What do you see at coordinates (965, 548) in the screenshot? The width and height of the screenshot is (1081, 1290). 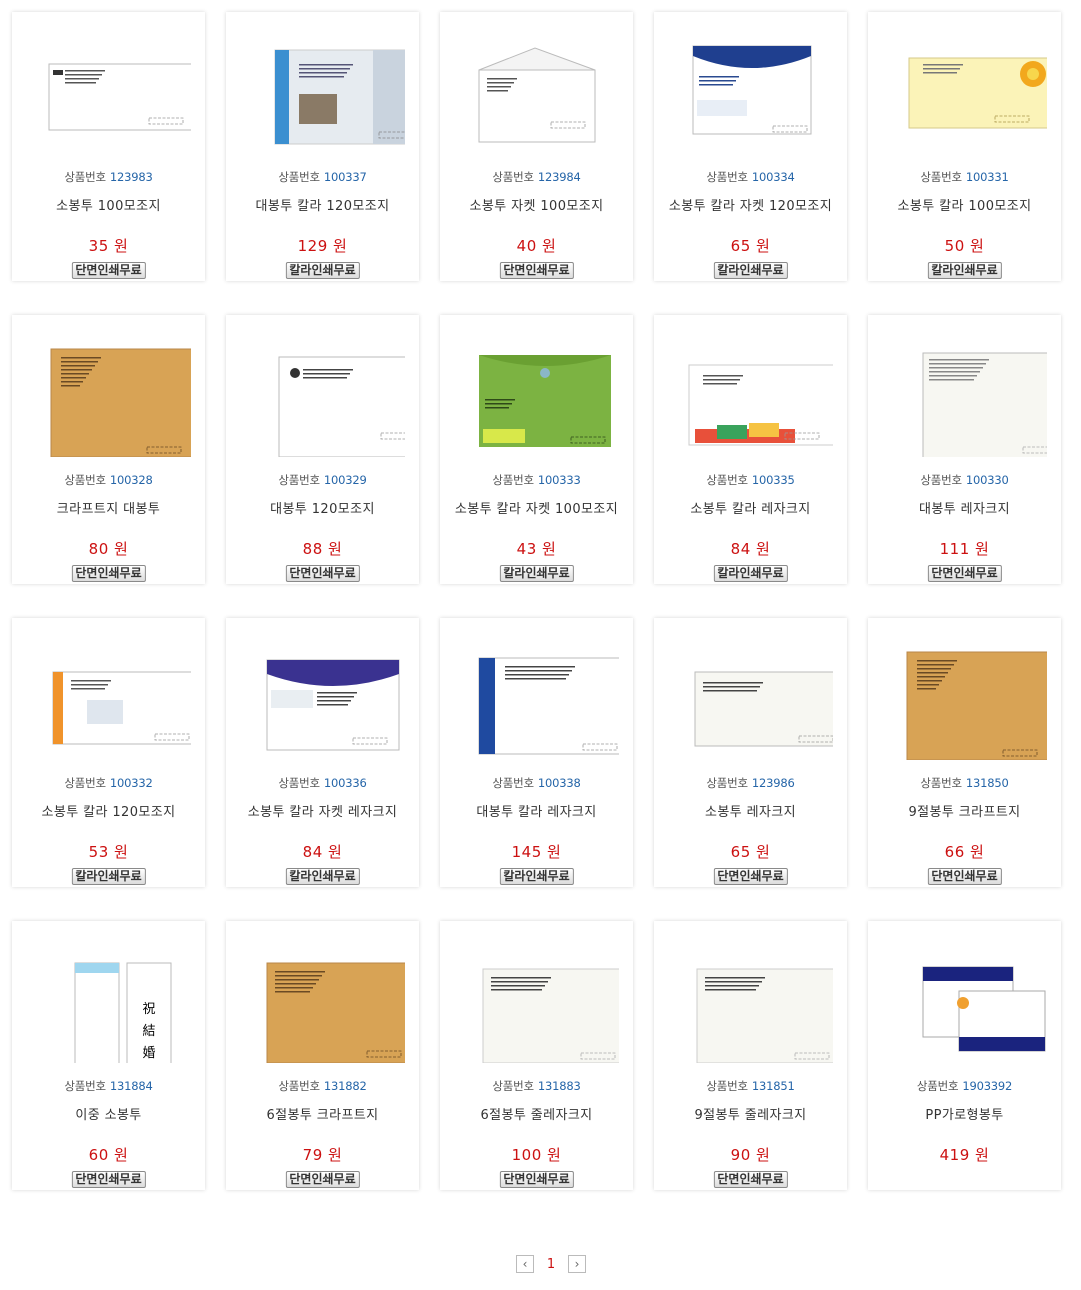 I see `product-price: 111 원` at bounding box center [965, 548].